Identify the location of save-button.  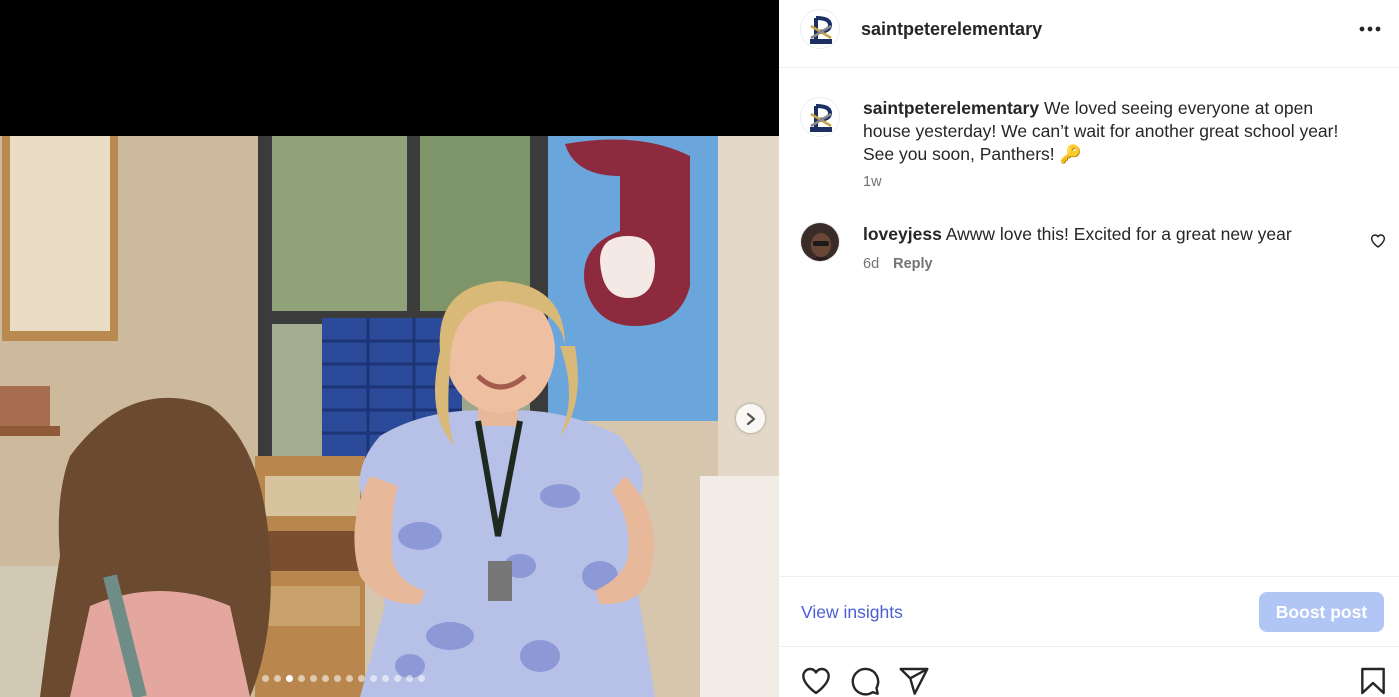
(1373, 681).